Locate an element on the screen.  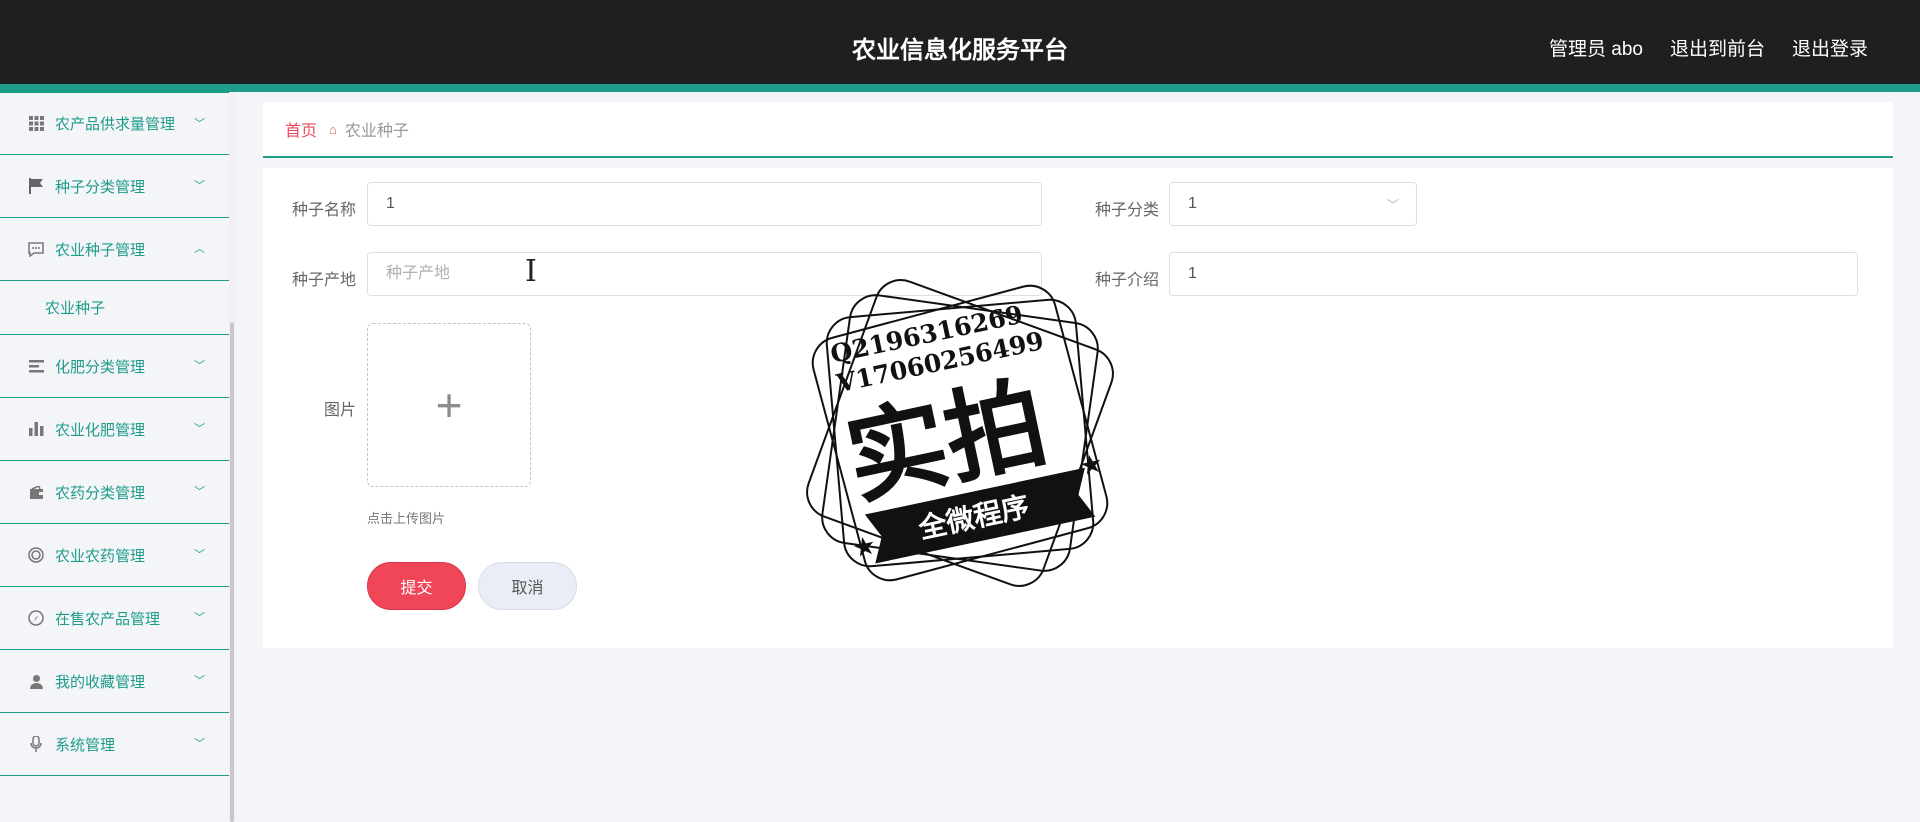
chevron-up-icon: ︿ is located at coordinates (199, 249).